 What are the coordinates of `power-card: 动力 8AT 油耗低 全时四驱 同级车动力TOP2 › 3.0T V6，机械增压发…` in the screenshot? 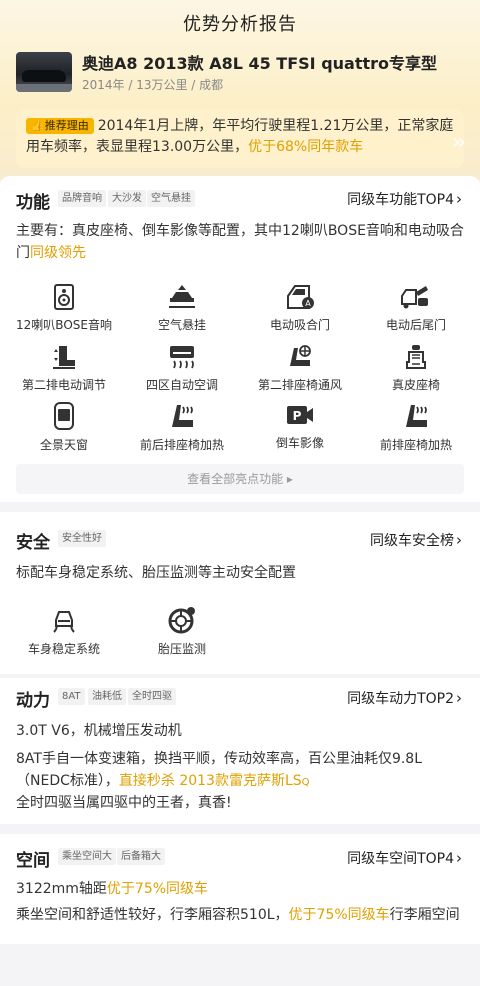 It's located at (240, 751).